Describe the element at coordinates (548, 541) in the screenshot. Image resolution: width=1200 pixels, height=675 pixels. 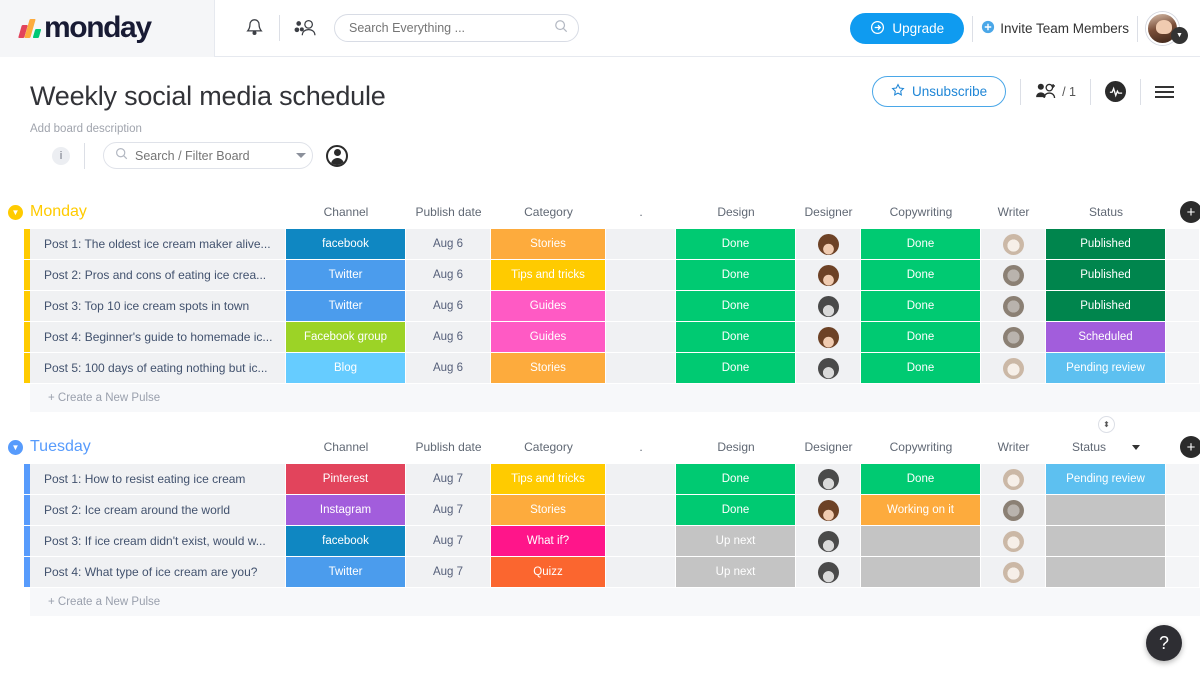
I see `cell-category: What if?` at that location.